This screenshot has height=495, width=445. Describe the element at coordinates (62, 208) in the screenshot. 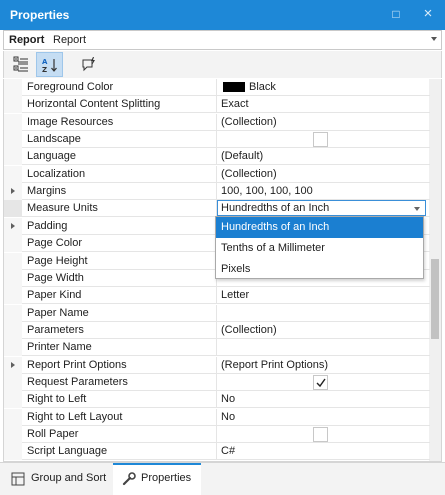

I see `property-name: Measure Units` at that location.